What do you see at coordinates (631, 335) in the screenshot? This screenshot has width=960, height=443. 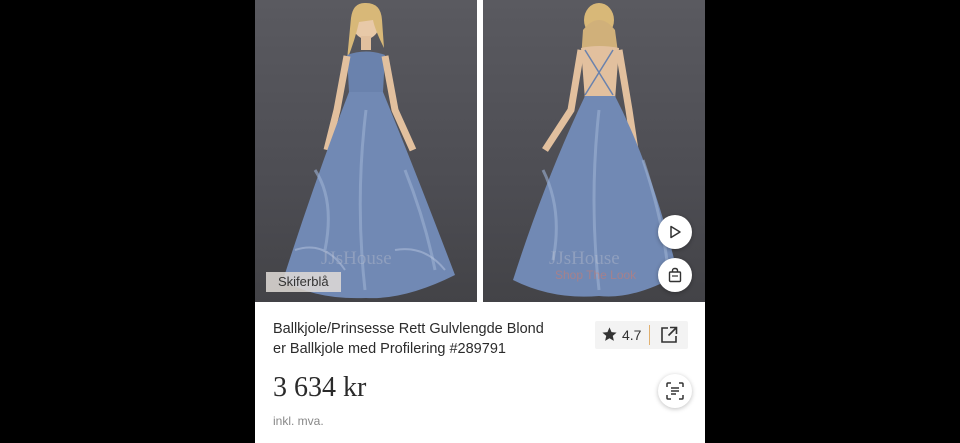 I see `rating-value: 4.7` at bounding box center [631, 335].